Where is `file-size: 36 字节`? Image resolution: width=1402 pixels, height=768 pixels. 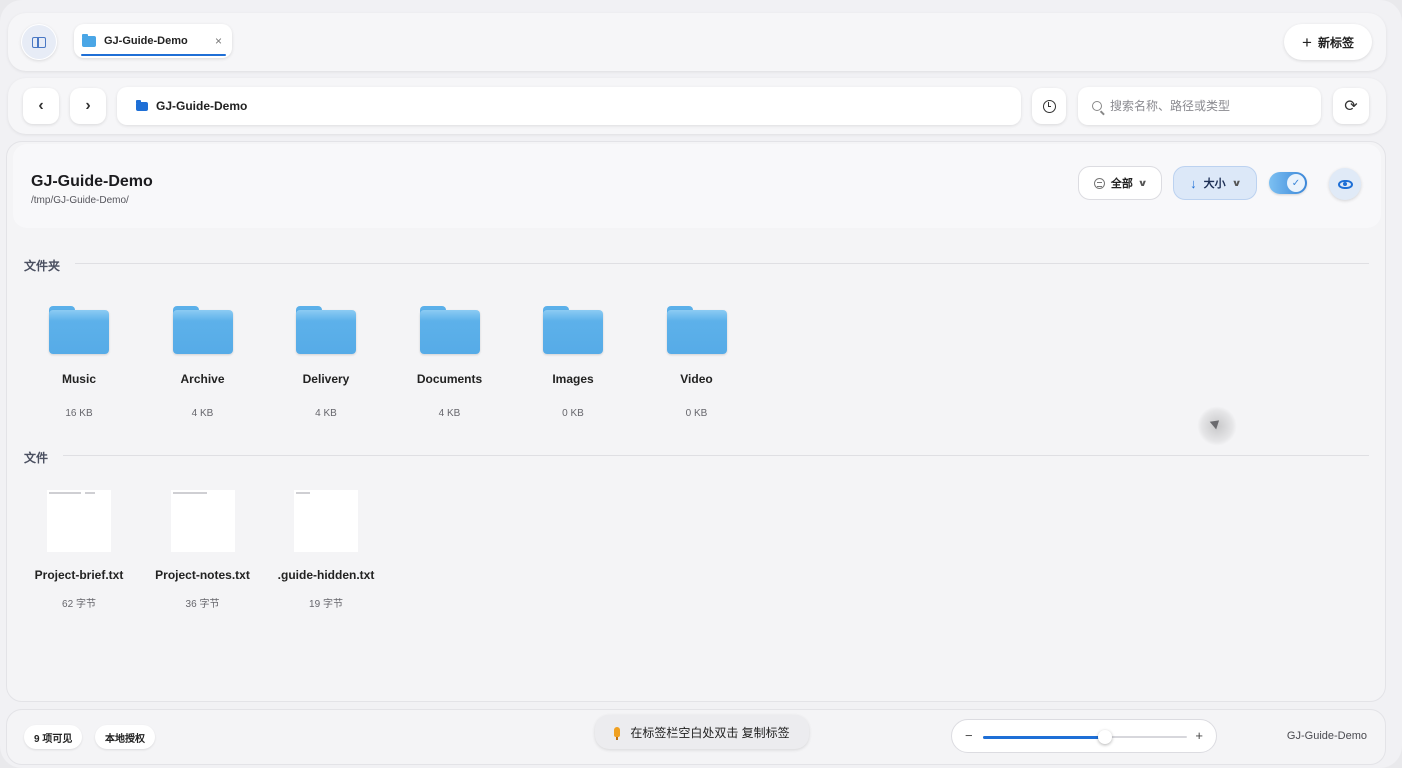
file-size: 36 字节 is located at coordinates (202, 604).